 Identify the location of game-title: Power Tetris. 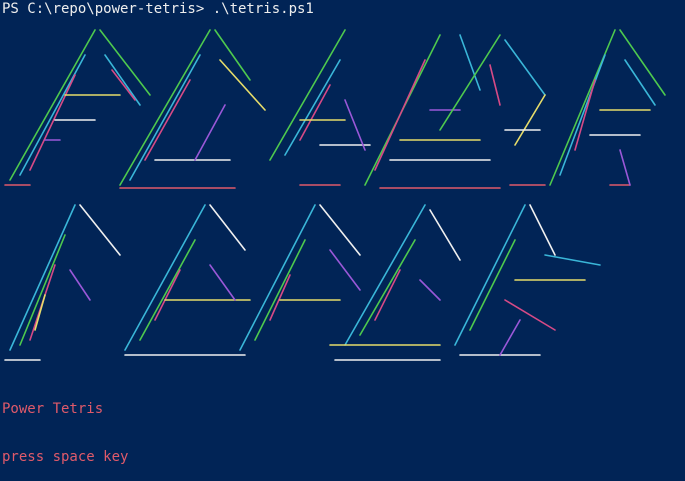
(53, 409).